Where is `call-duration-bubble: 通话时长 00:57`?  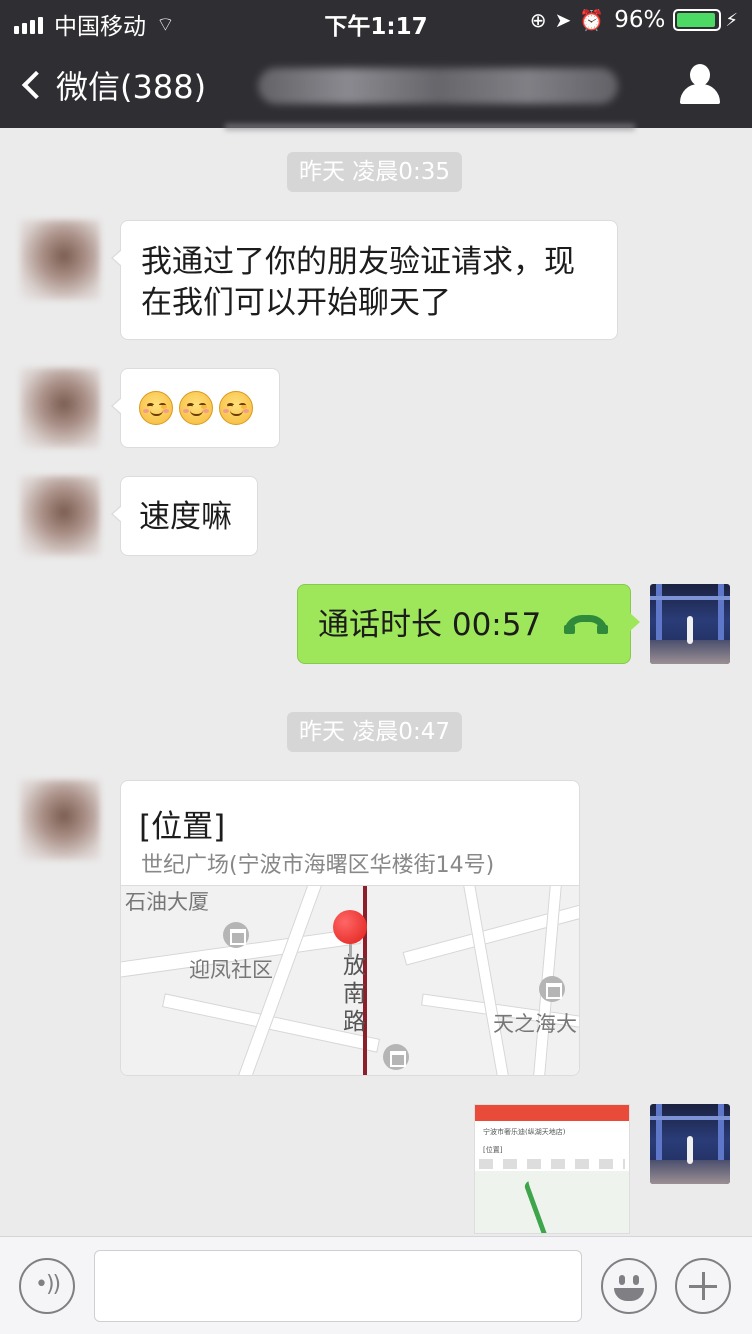 call-duration-bubble: 通话时长 00:57 is located at coordinates (468, 624).